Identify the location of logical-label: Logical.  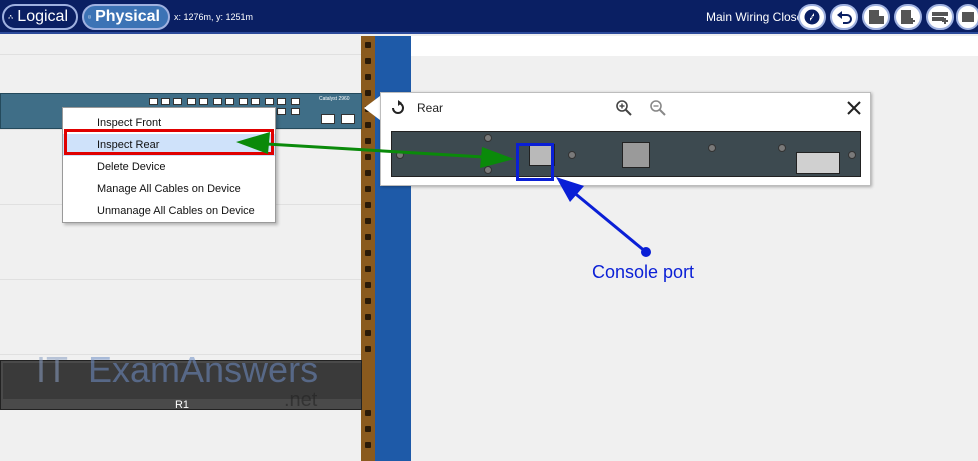
(42, 16).